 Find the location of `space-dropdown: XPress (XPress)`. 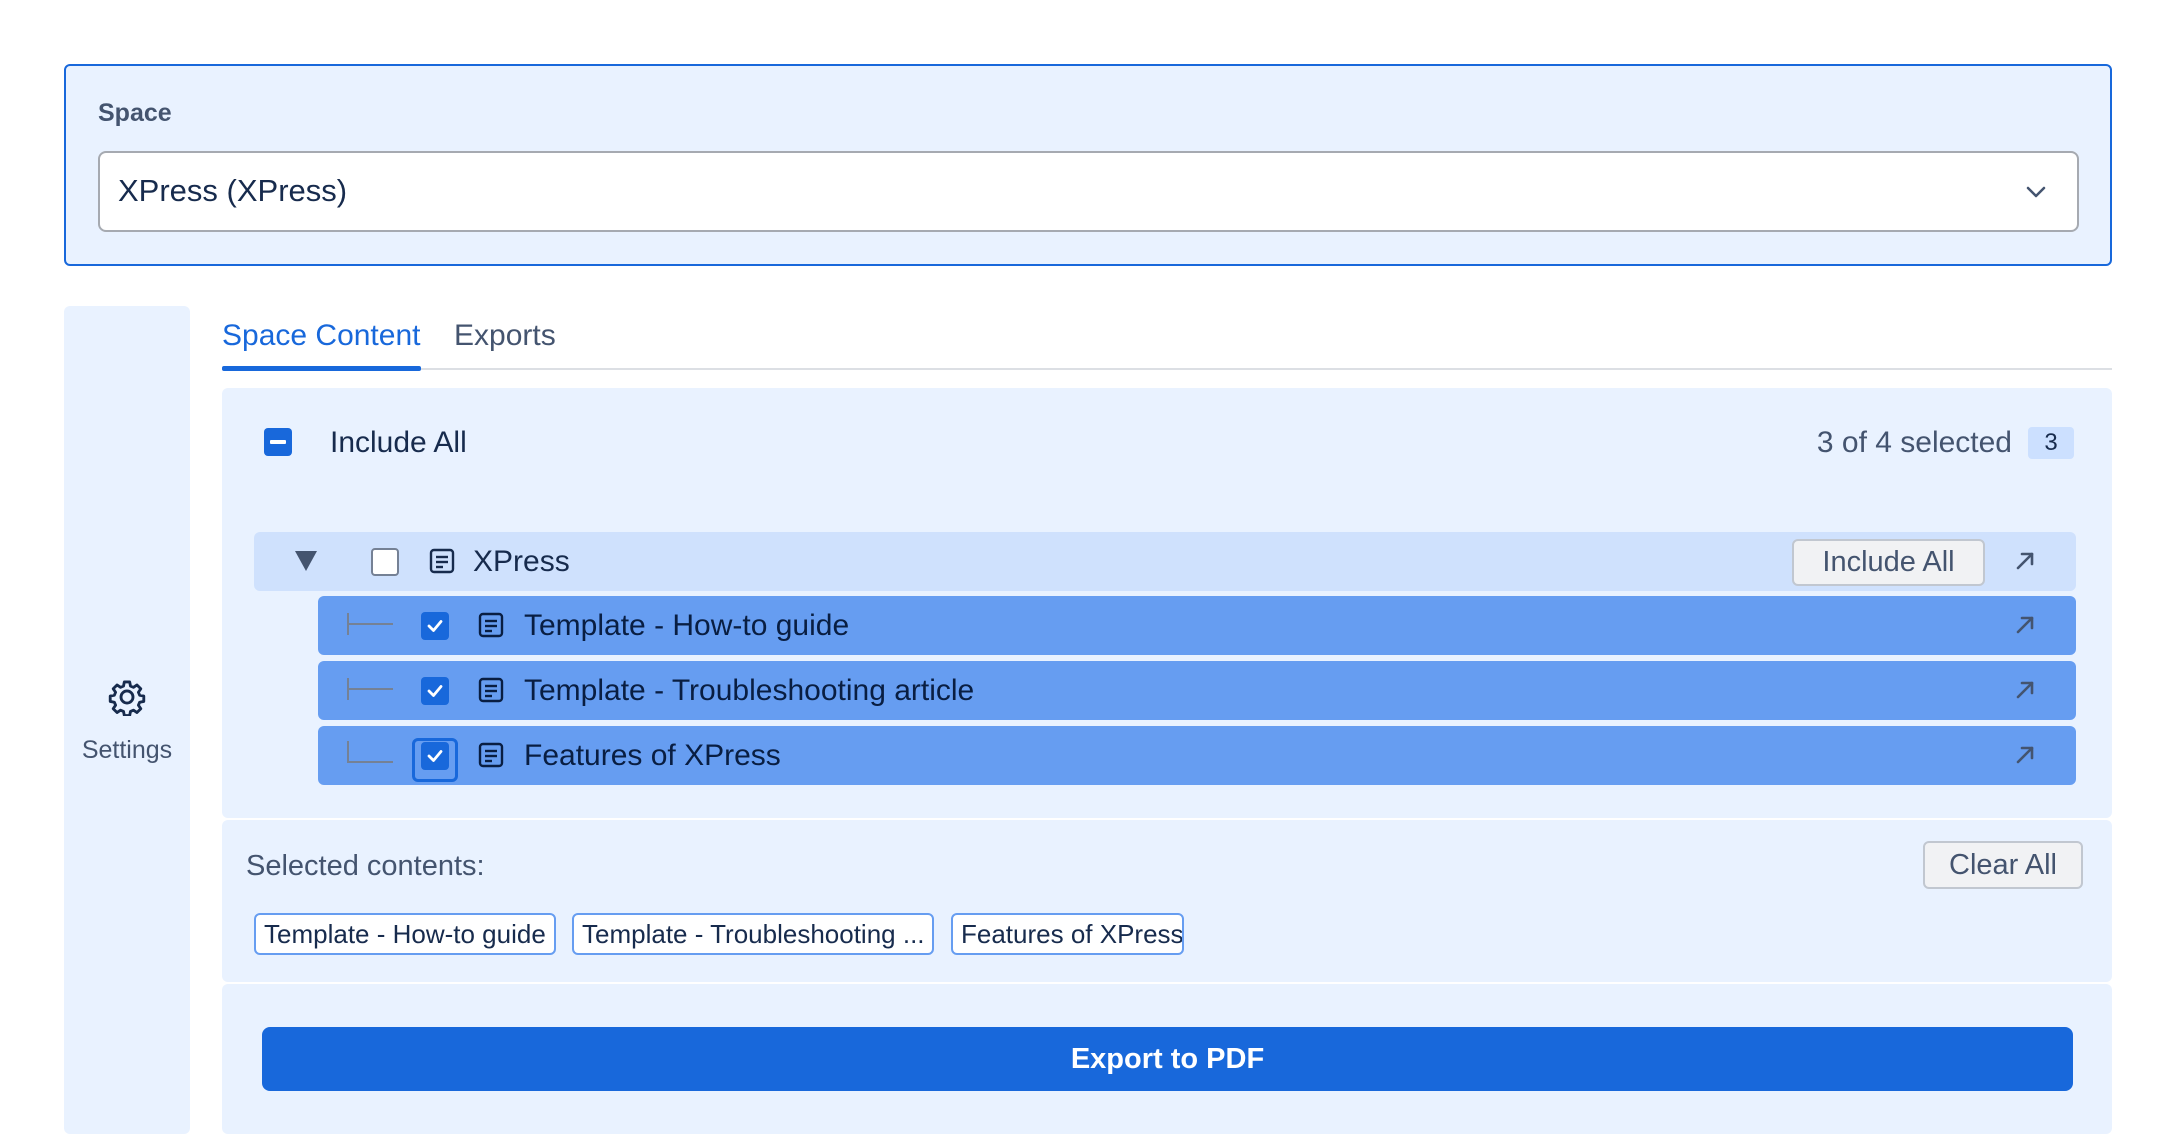

space-dropdown: XPress (XPress) is located at coordinates (1088, 191).